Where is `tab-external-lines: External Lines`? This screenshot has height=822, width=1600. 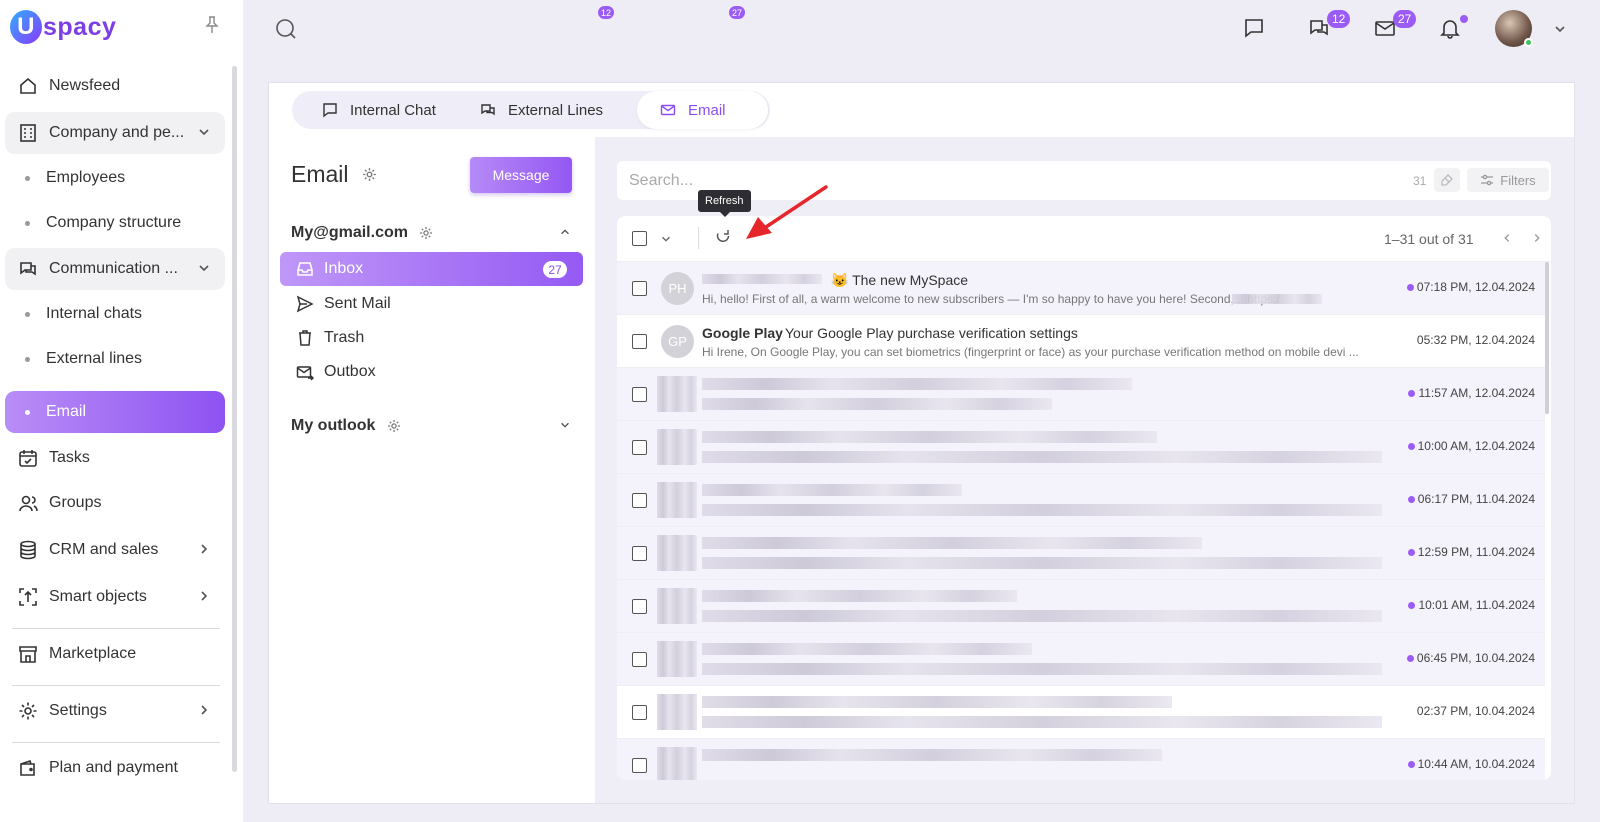
tab-external-lines: External Lines is located at coordinates (541, 110).